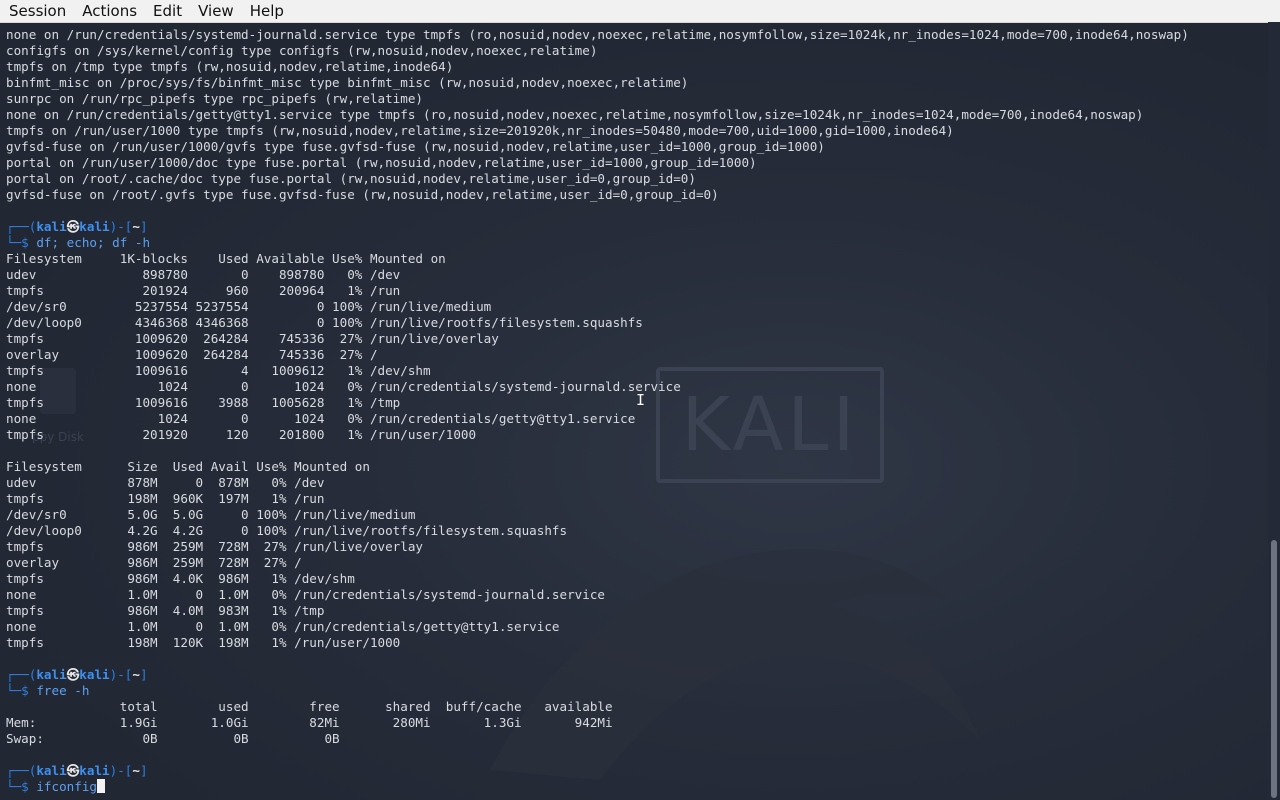 This screenshot has height=800, width=1280. I want to click on scrollbar-thumb, so click(1274, 669).